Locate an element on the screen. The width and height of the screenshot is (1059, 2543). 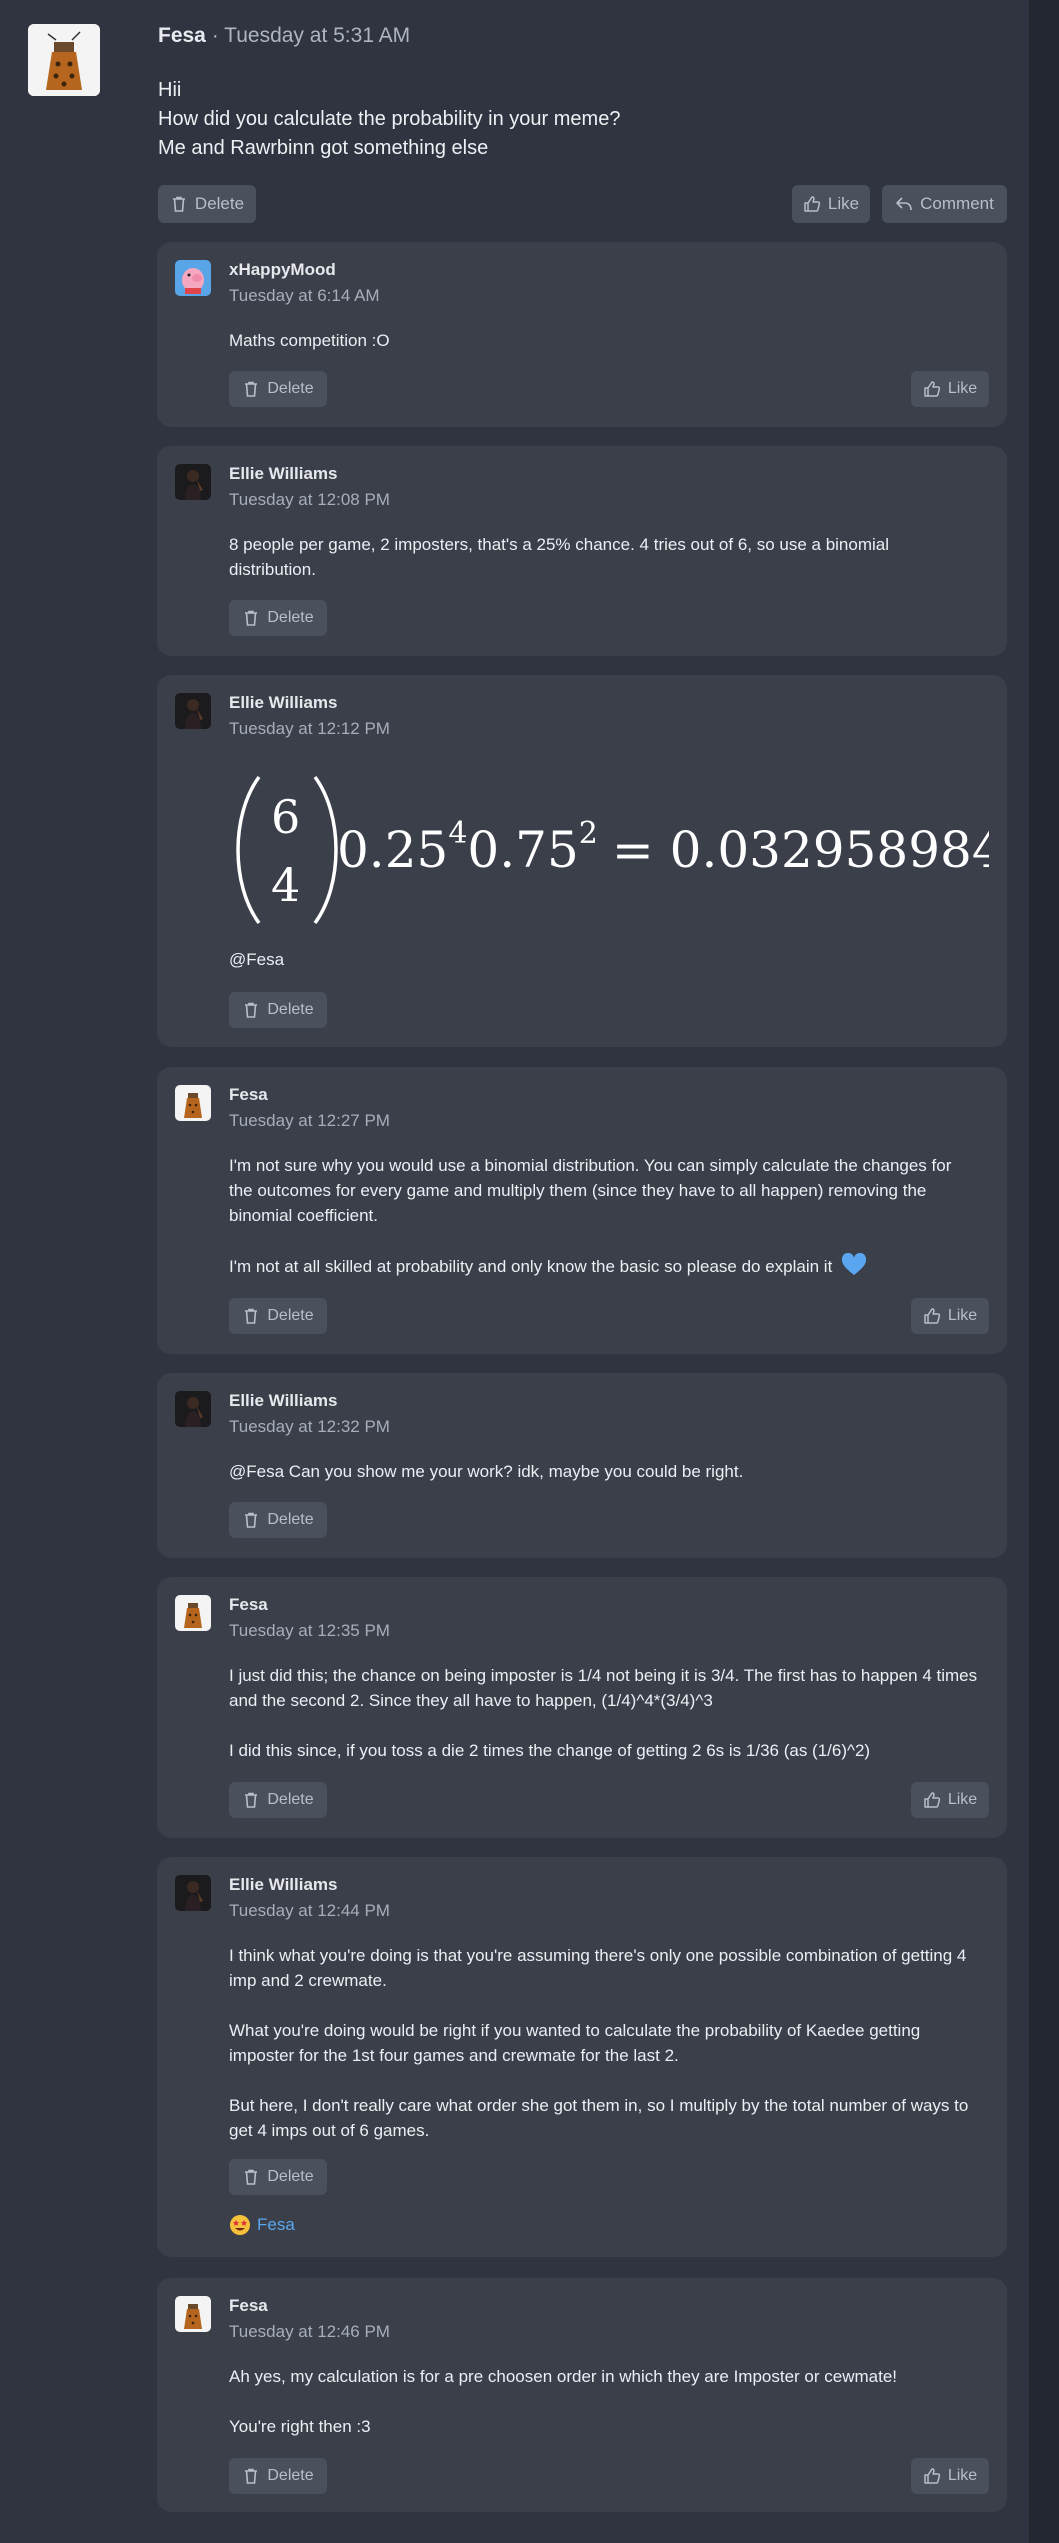
expr-base2: 0.75 is located at coordinates (522, 850).